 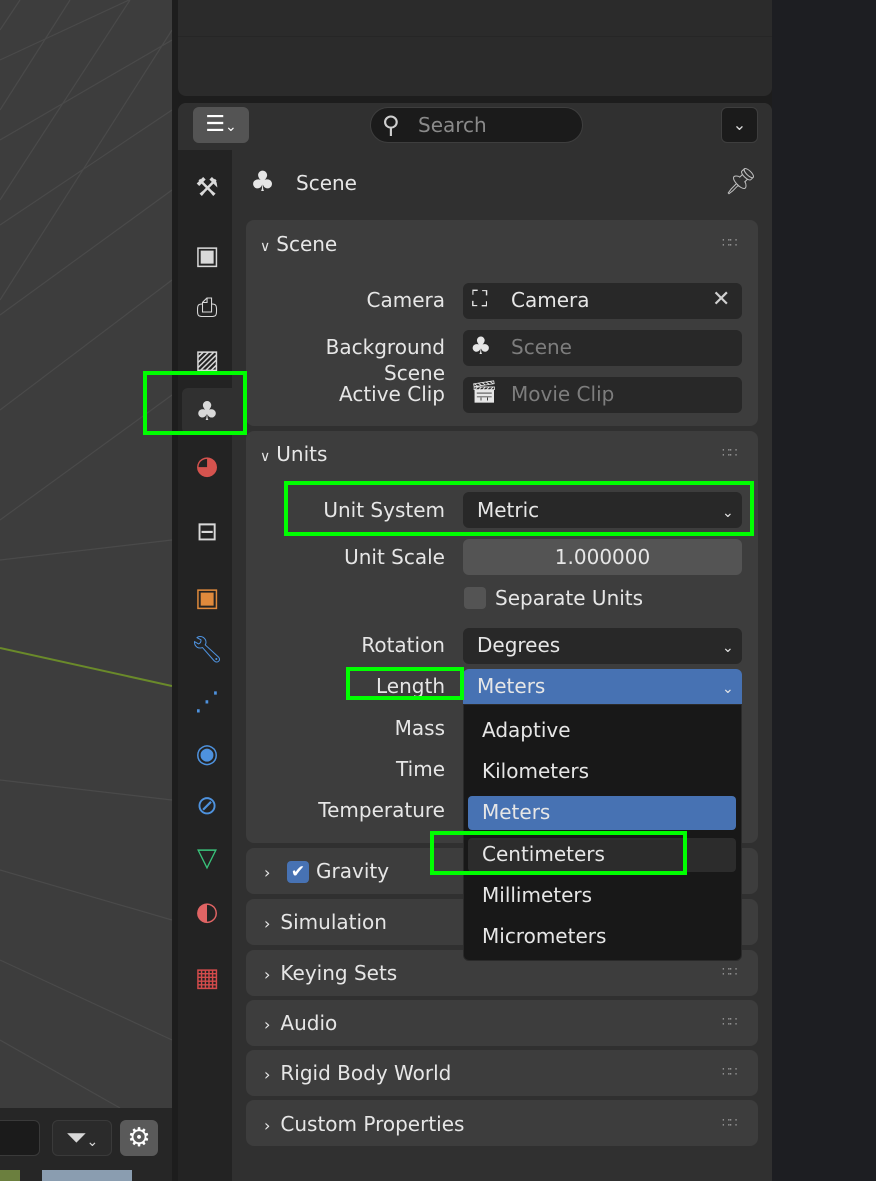 I want to click on gear-icon: ⚙, so click(x=139, y=1138).